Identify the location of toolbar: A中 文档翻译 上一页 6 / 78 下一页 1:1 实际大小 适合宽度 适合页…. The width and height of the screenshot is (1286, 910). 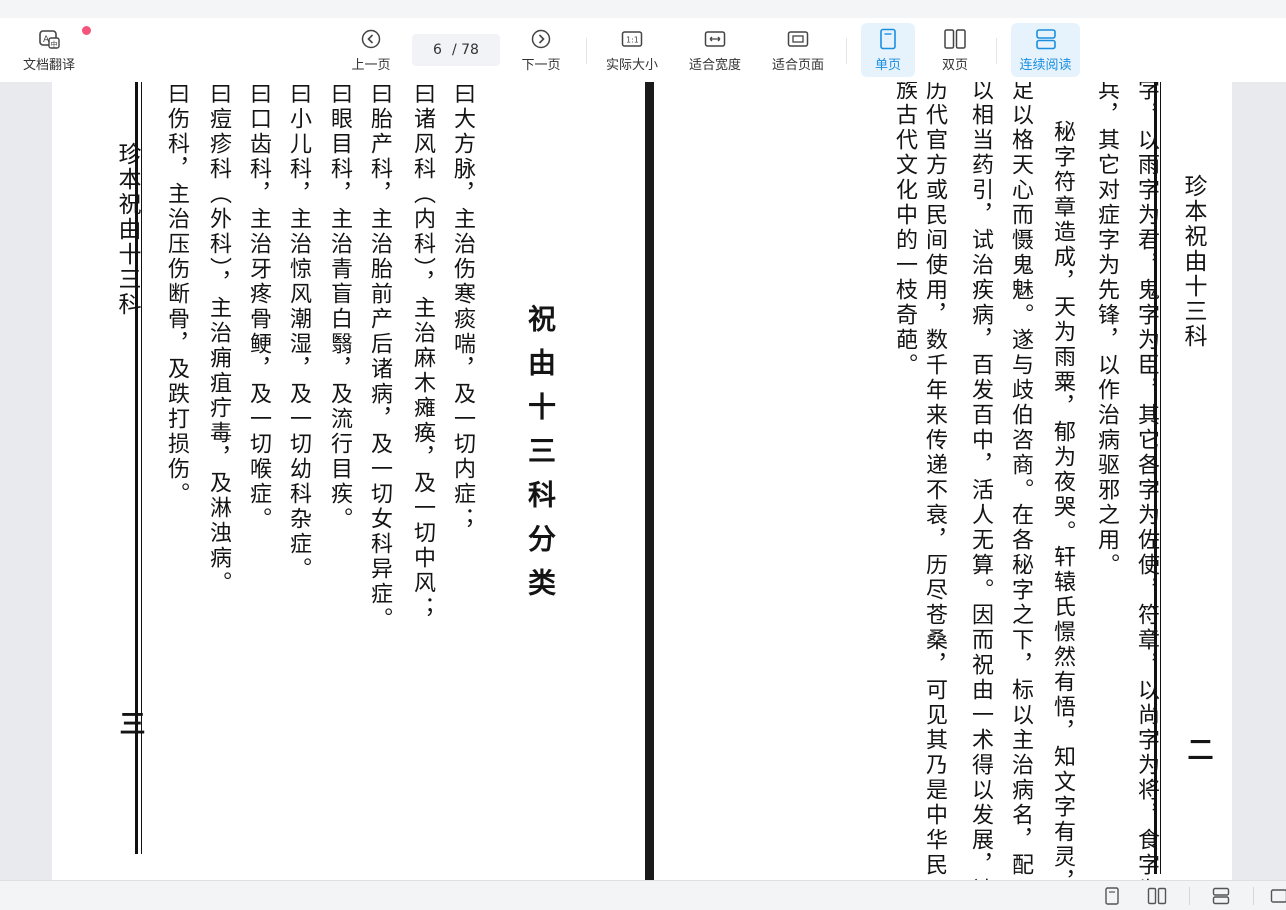
(643, 50).